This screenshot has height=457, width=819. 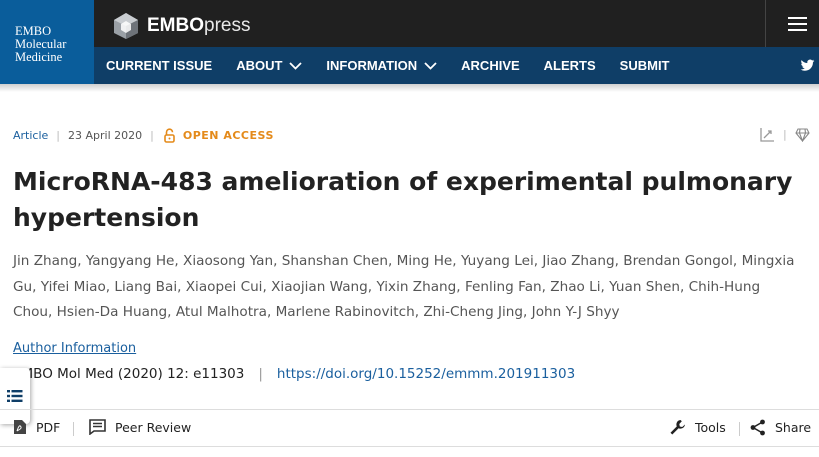 What do you see at coordinates (126, 26) in the screenshot?
I see `cube-icon` at bounding box center [126, 26].